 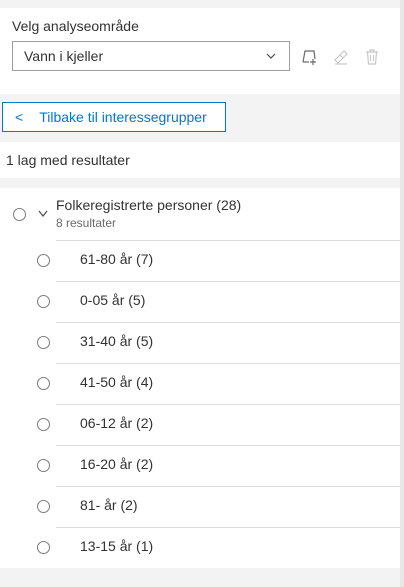 I want to click on analysis-area-section: Velg analyseområde Vann i kjeller, so click(x=200, y=51).